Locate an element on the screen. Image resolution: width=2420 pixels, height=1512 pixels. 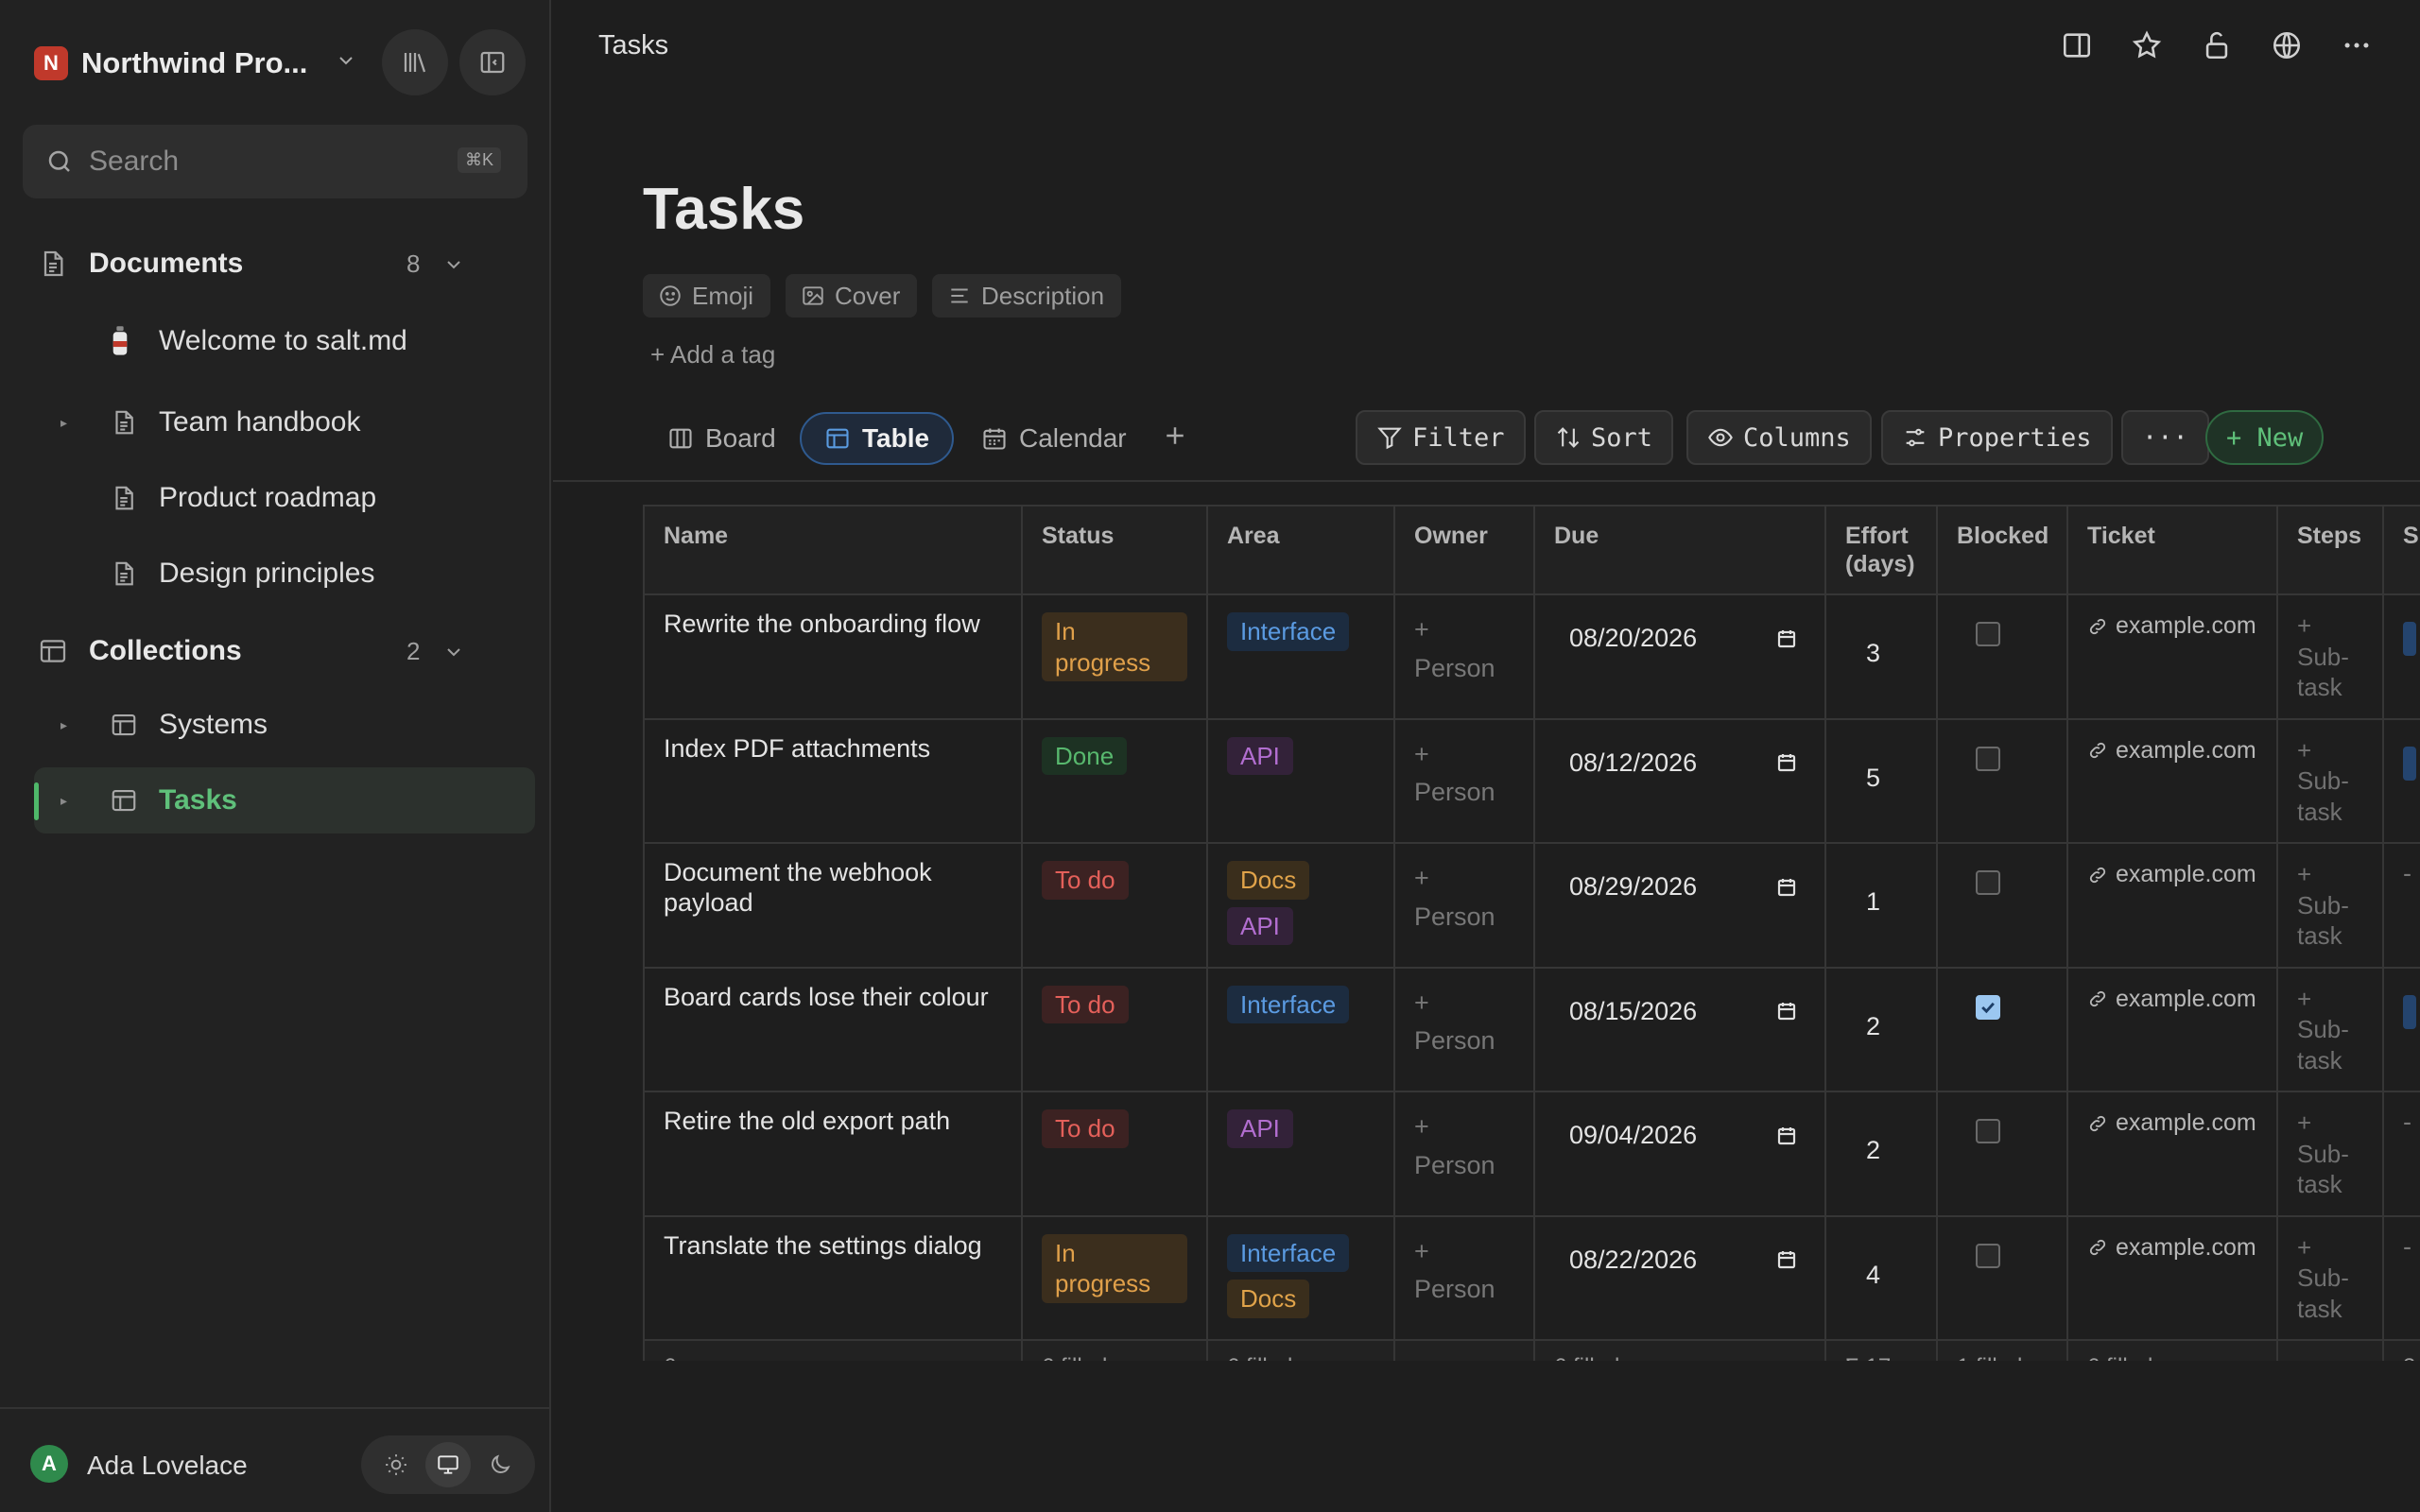
date-input: 08/22/2026 is located at coordinates (1680, 1253).